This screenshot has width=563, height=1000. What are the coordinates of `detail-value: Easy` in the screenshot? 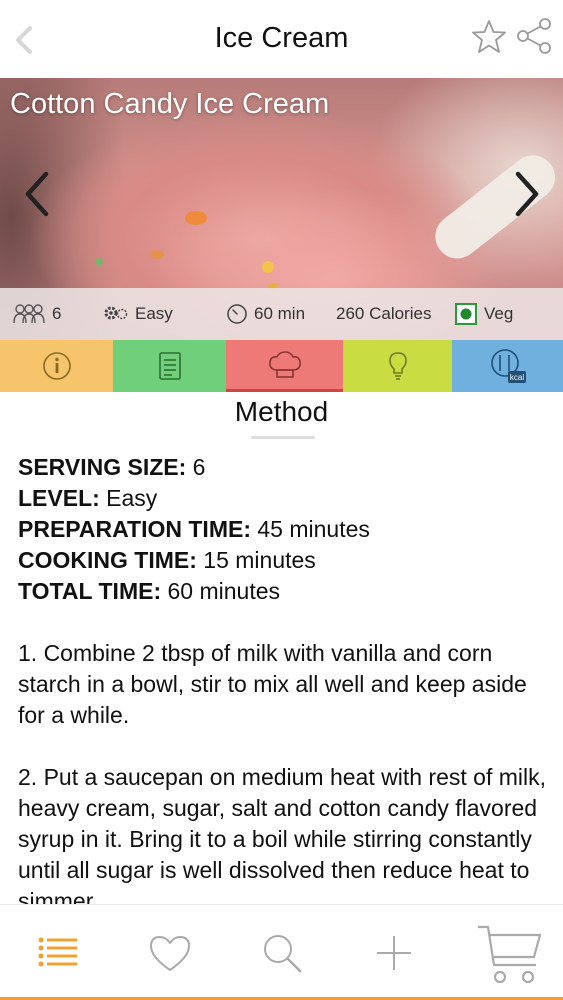 It's located at (128, 498).